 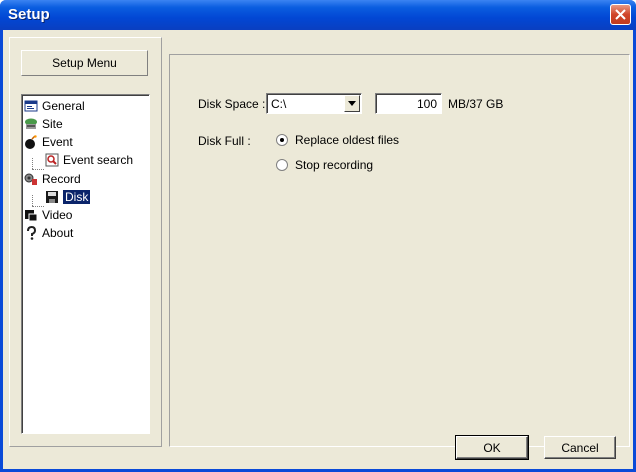 I want to click on tree-item-record: Record, so click(x=52, y=179).